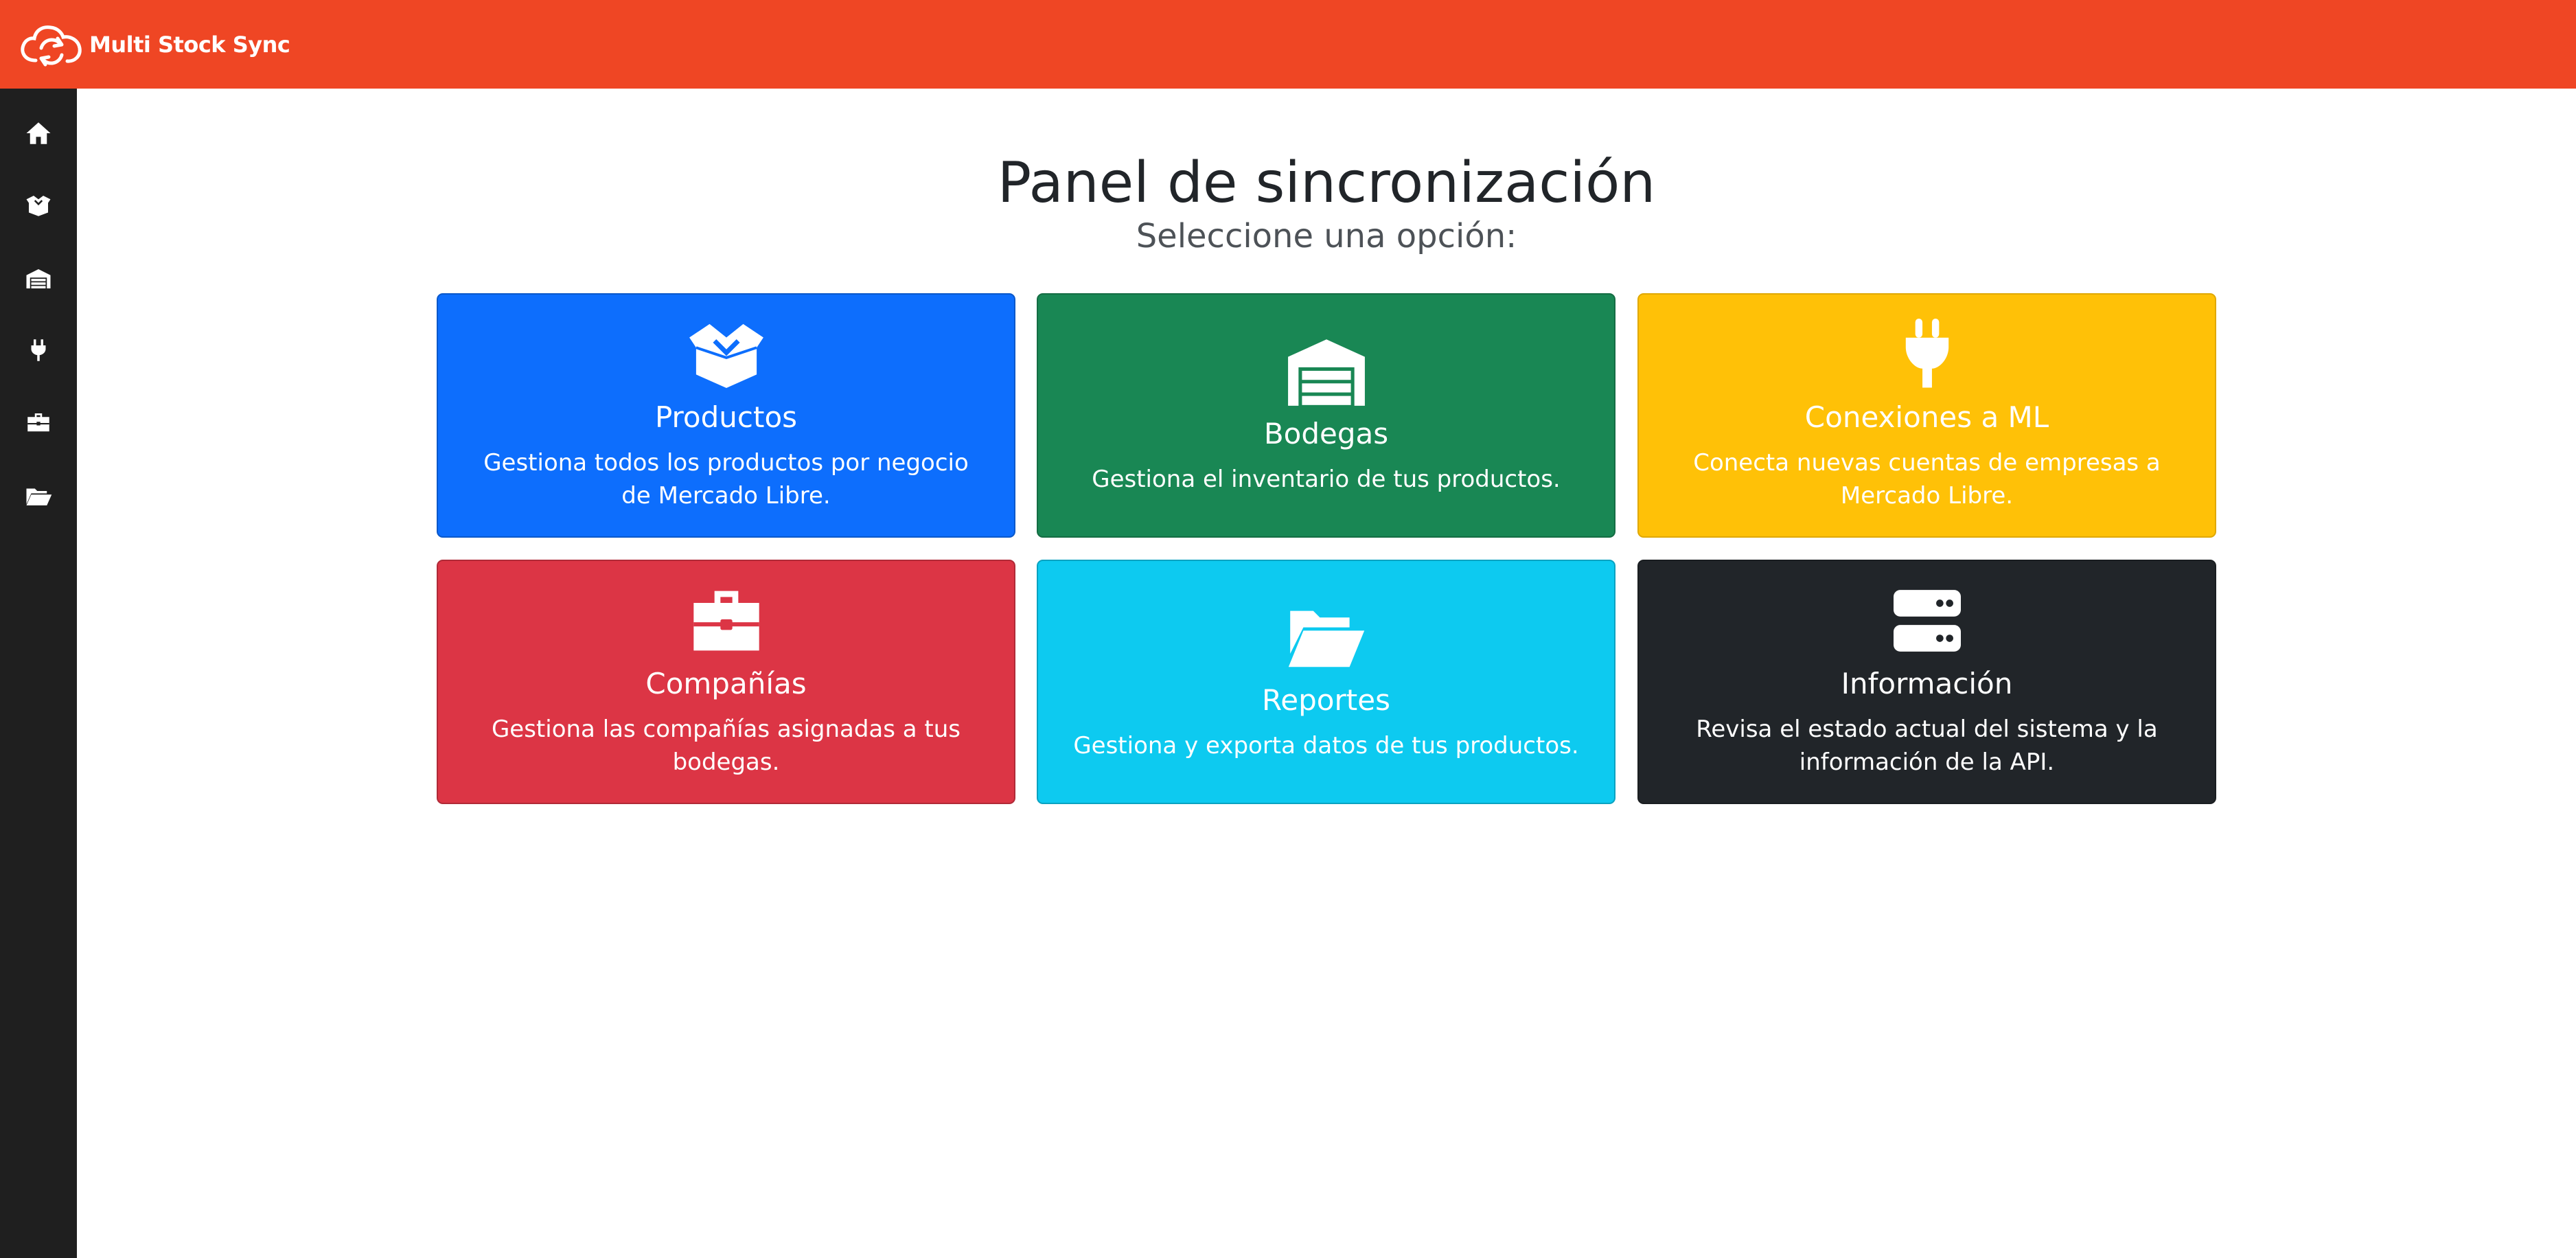  I want to click on brand-link: Multi Stock Sync, so click(152, 44).